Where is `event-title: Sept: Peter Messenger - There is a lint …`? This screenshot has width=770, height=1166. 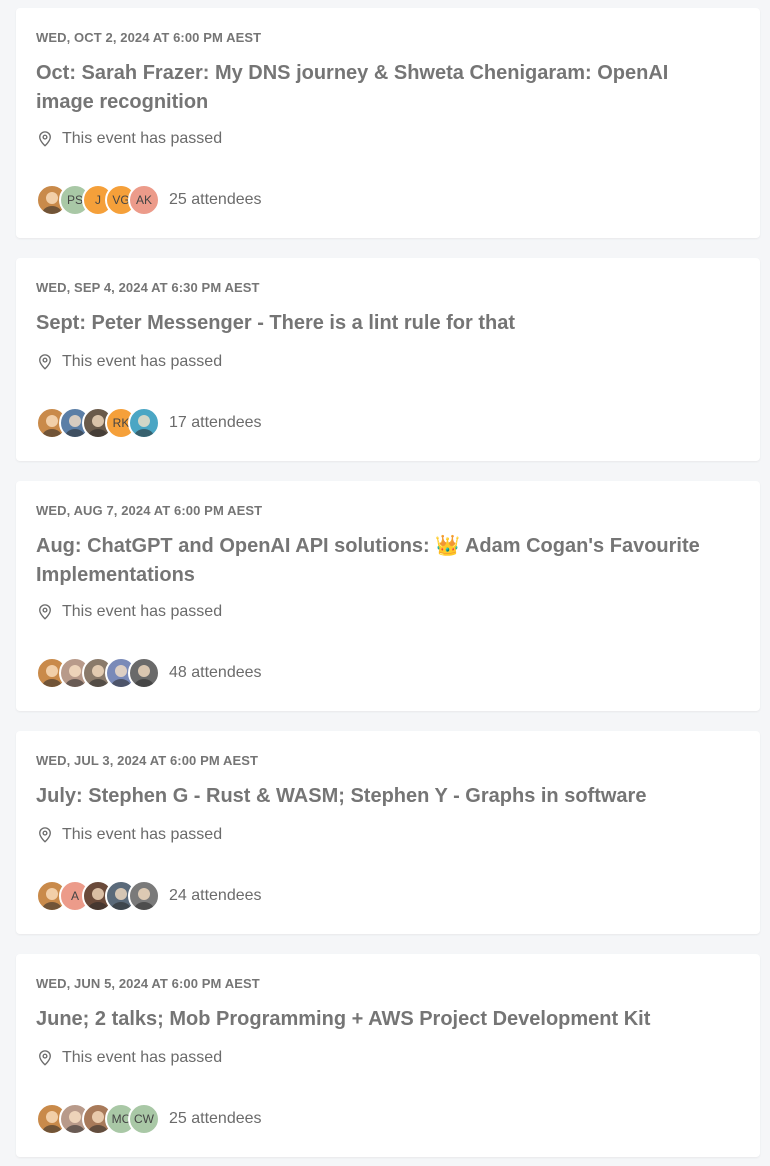 event-title: Sept: Peter Messenger - There is a lint … is located at coordinates (381, 323).